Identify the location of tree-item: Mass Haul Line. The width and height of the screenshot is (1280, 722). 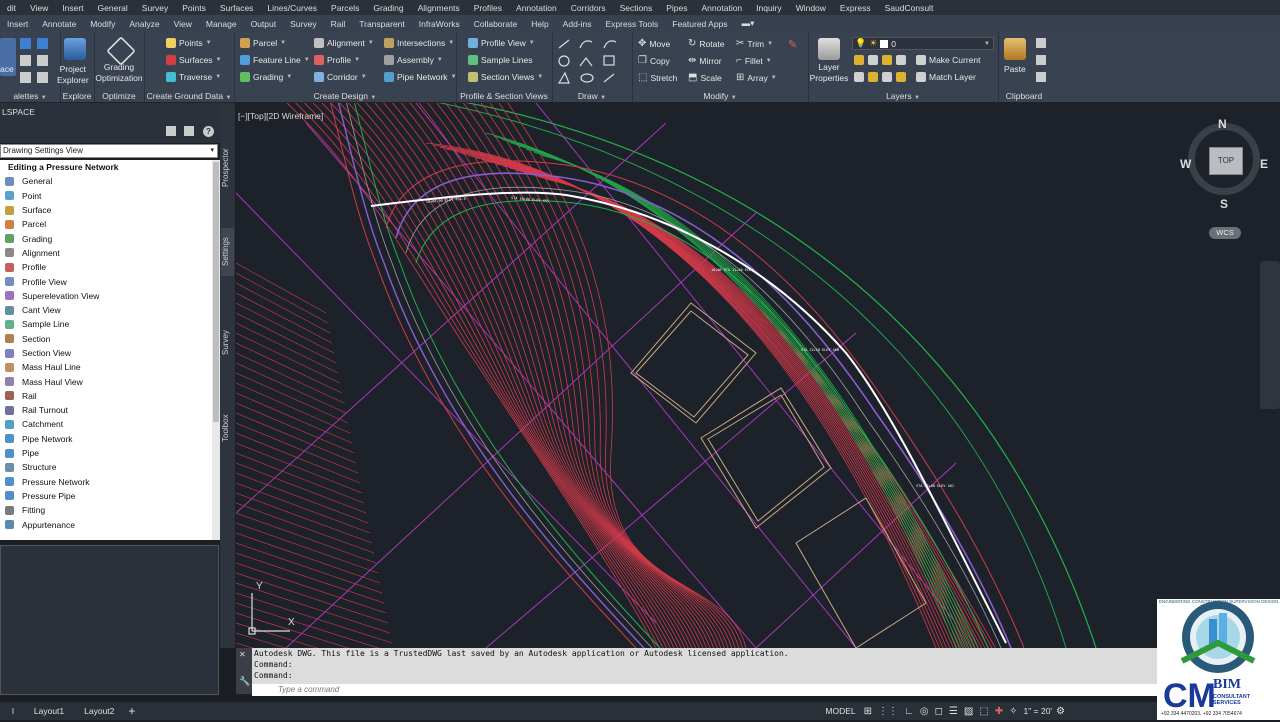
(106, 367).